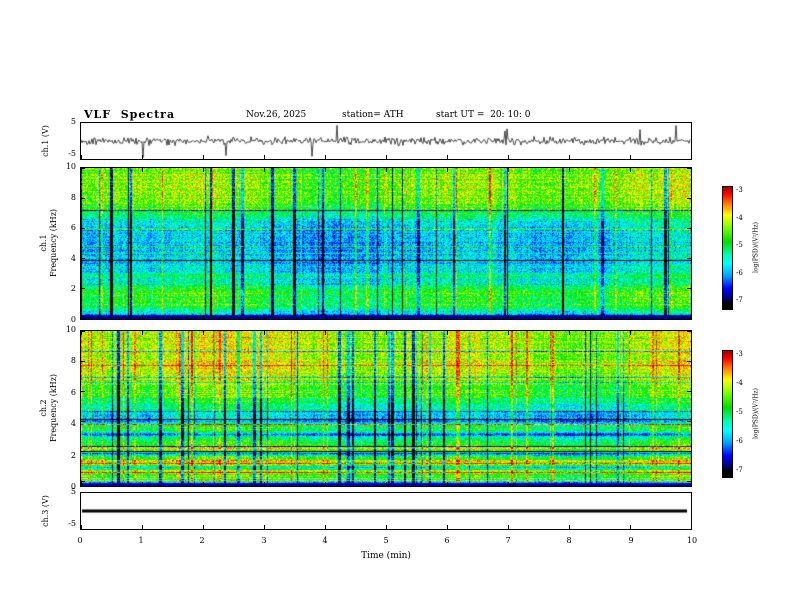  I want to click on ch1-spec-ytick-4: 4, so click(73, 258).